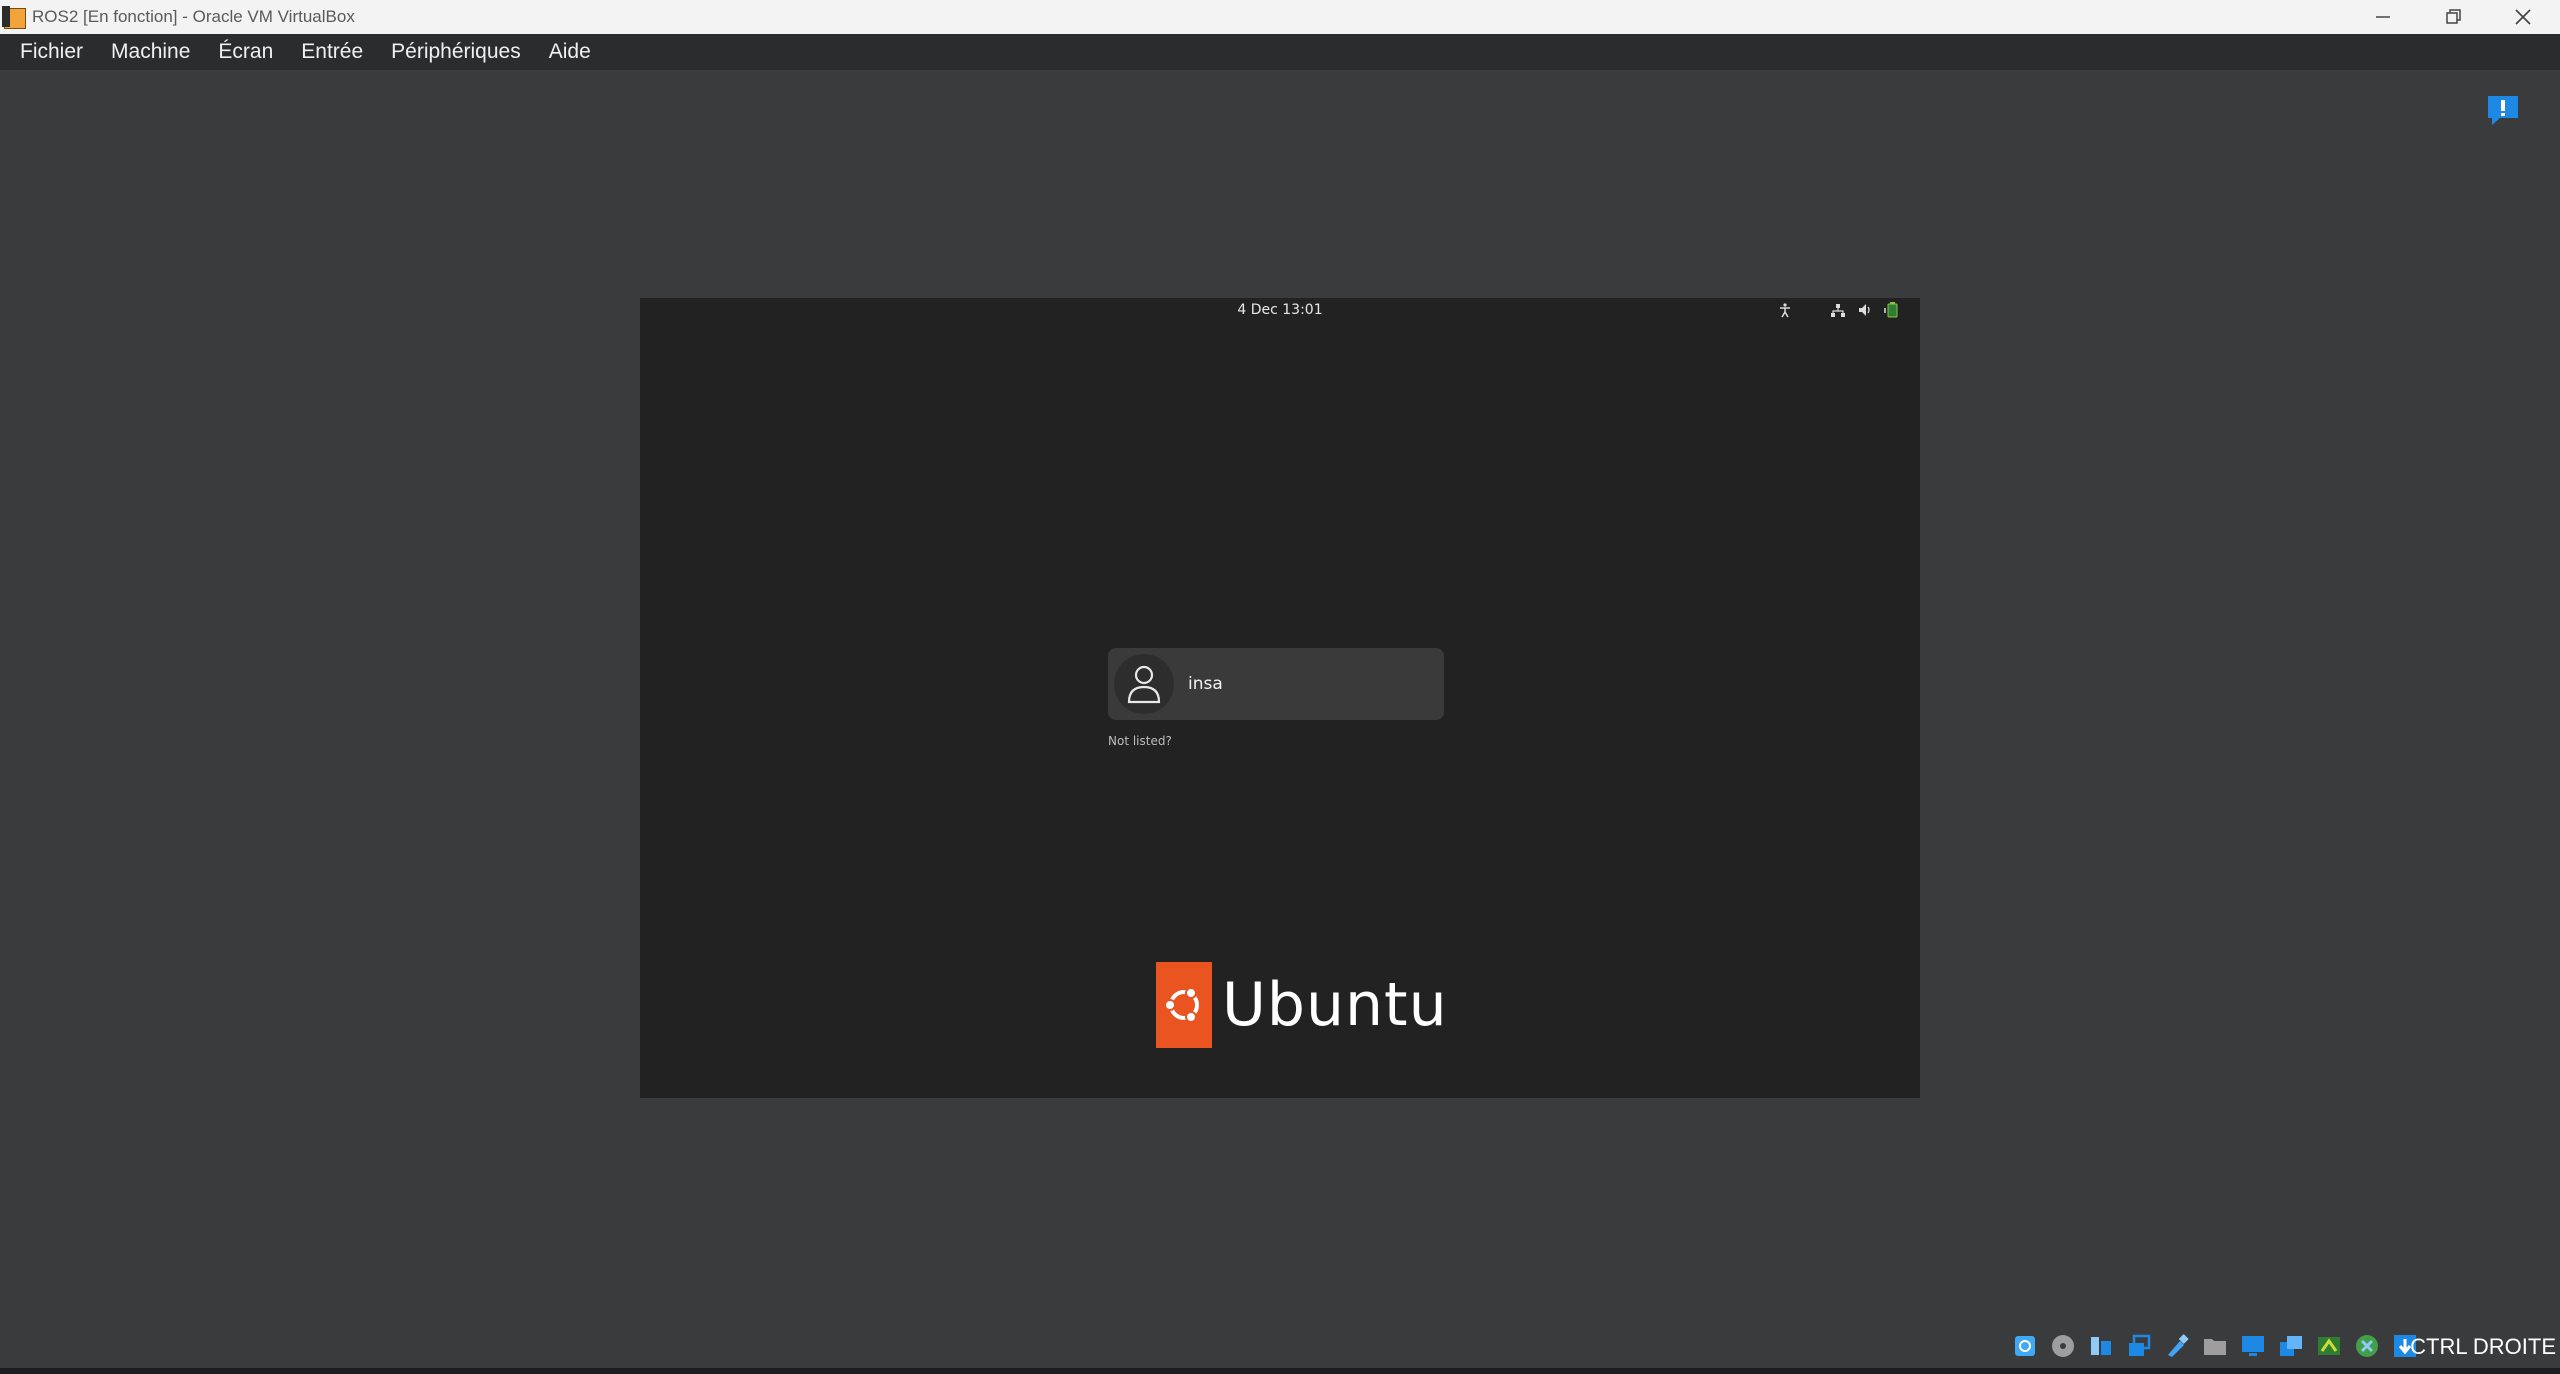  Describe the element at coordinates (1184, 1005) in the screenshot. I see `ubuntu-circle-of-friends-icon` at that location.